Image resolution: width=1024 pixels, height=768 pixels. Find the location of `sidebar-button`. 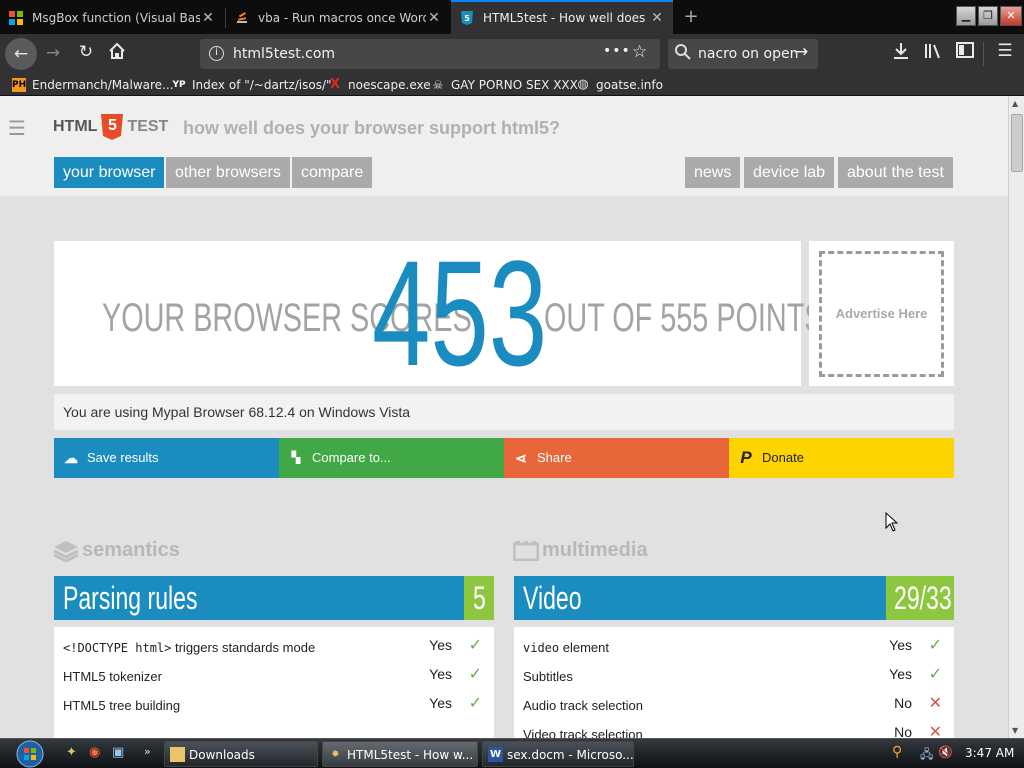

sidebar-button is located at coordinates (965, 52).